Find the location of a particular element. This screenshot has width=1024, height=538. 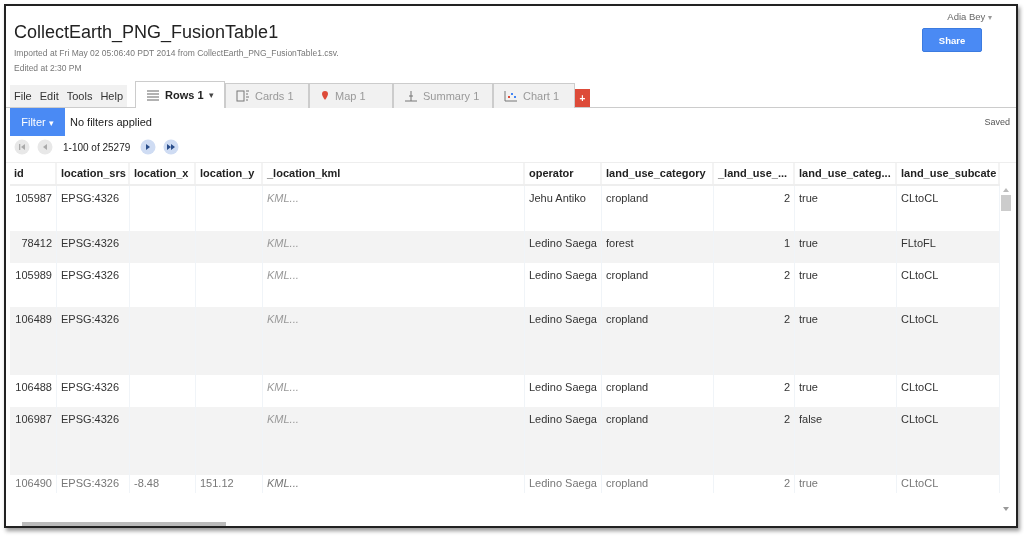

menu-item: Help is located at coordinates (111, 96).